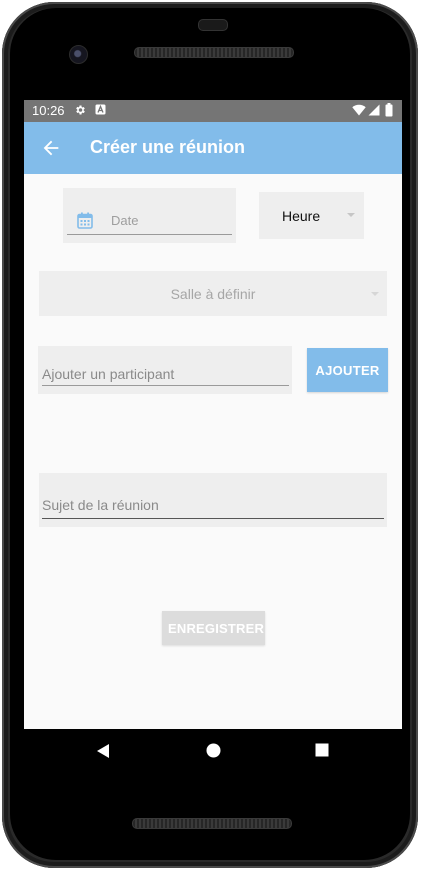  I want to click on participant-input: Ajouter un participant, so click(165, 370).